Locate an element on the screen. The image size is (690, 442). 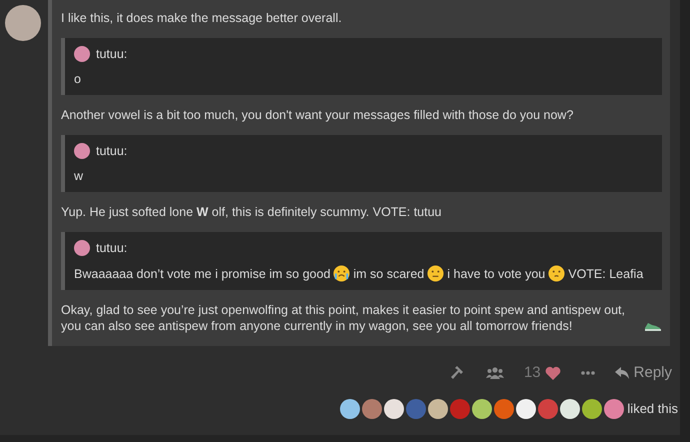
reply-button: Reply is located at coordinates (643, 373).